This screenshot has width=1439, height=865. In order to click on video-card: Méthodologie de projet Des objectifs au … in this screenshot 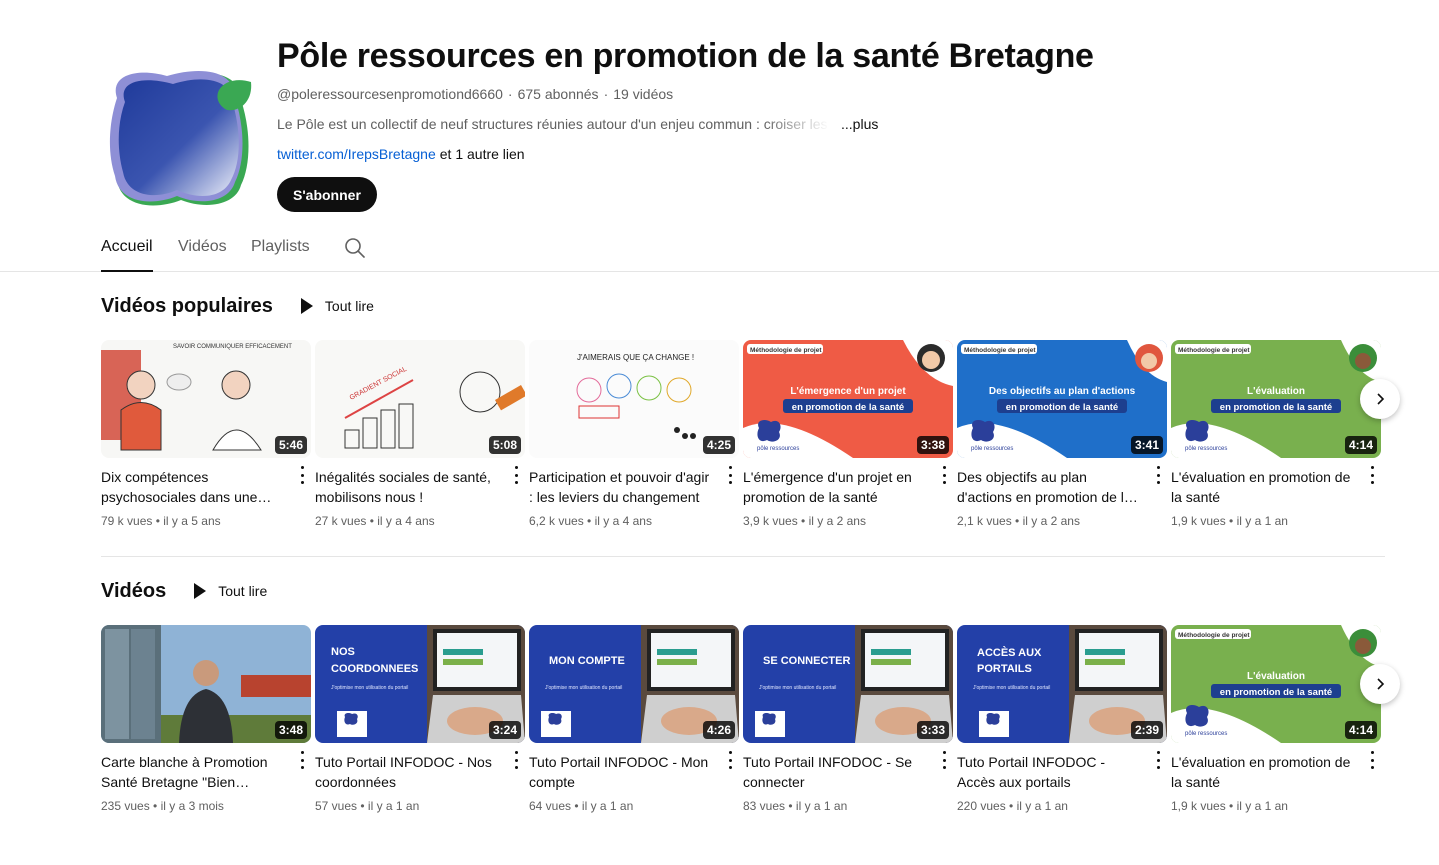, I will do `click(1062, 434)`.